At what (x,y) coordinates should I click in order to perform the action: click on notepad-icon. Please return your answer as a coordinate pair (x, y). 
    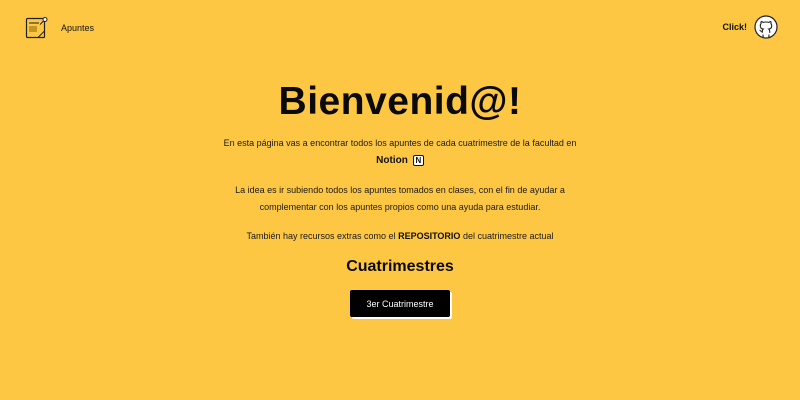
    Looking at the image, I should click on (36, 28).